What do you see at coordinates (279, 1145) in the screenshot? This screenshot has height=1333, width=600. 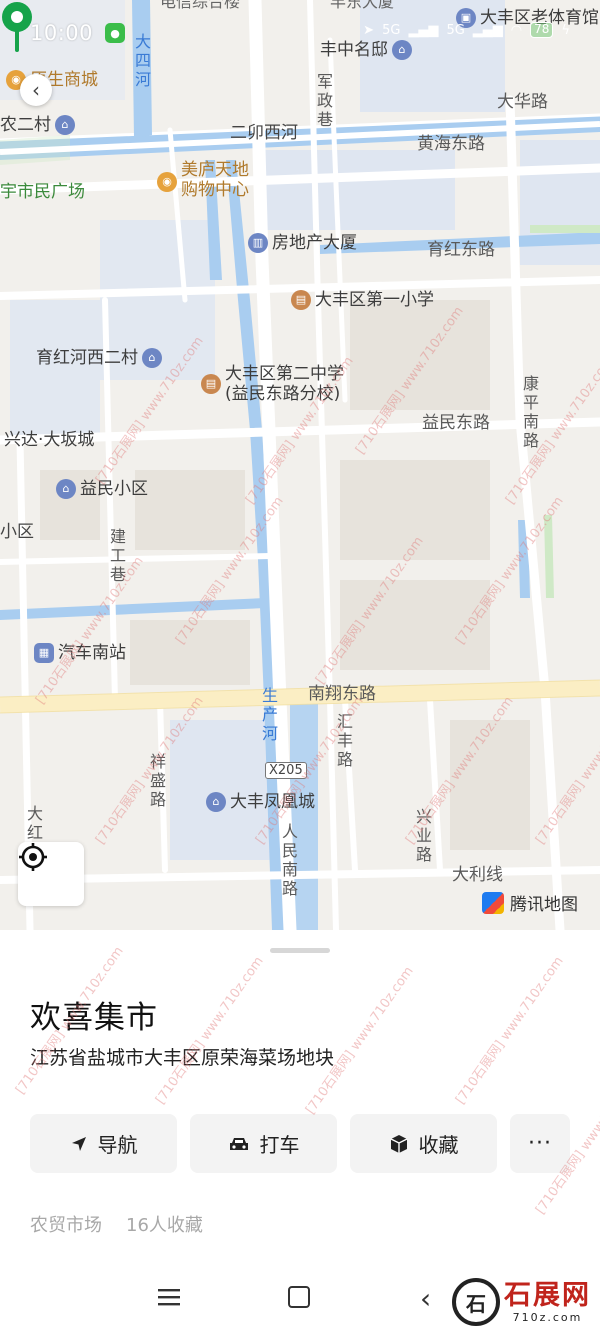 I see `taxi-label: 打车` at bounding box center [279, 1145].